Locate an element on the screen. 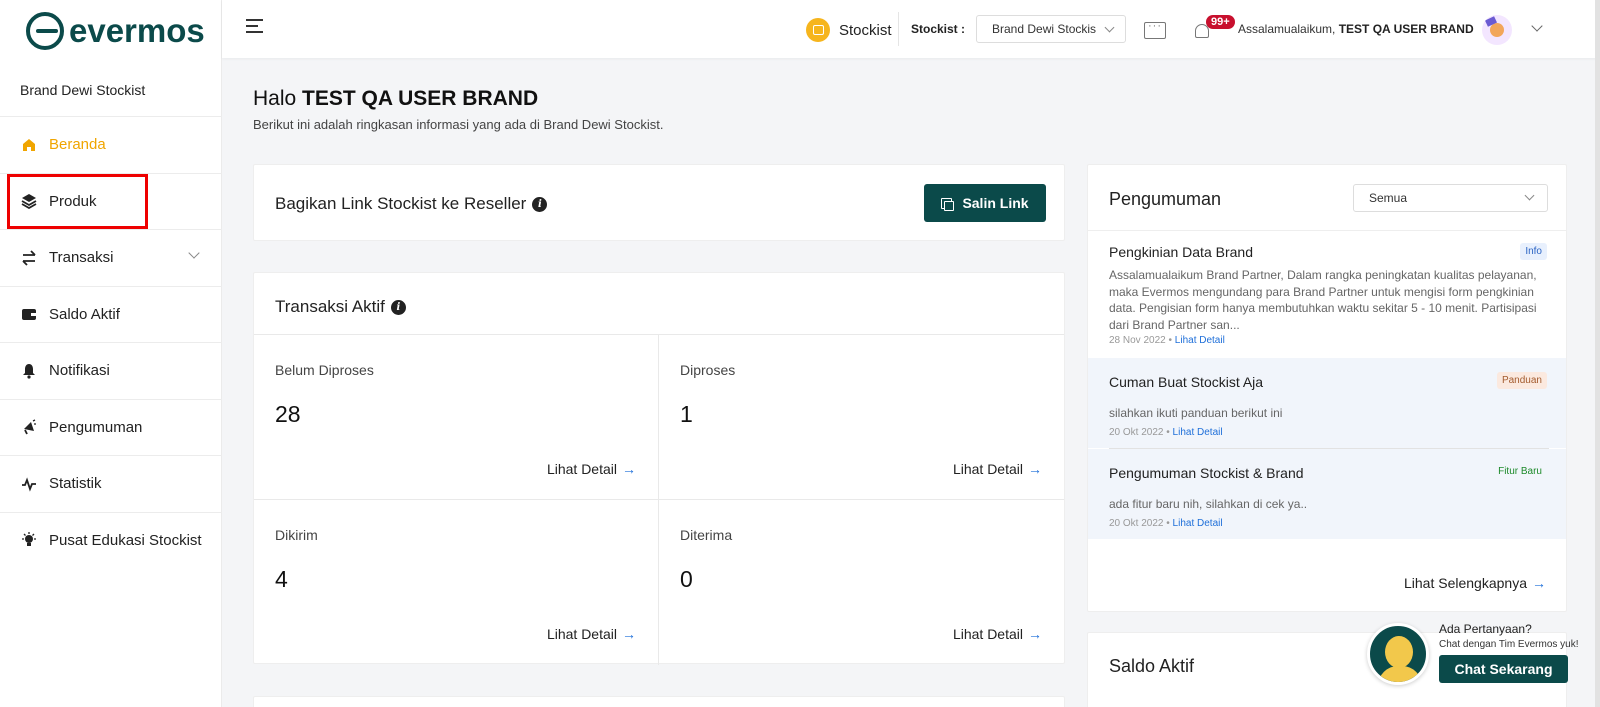  menu-toggle-icon is located at coordinates (254, 26).